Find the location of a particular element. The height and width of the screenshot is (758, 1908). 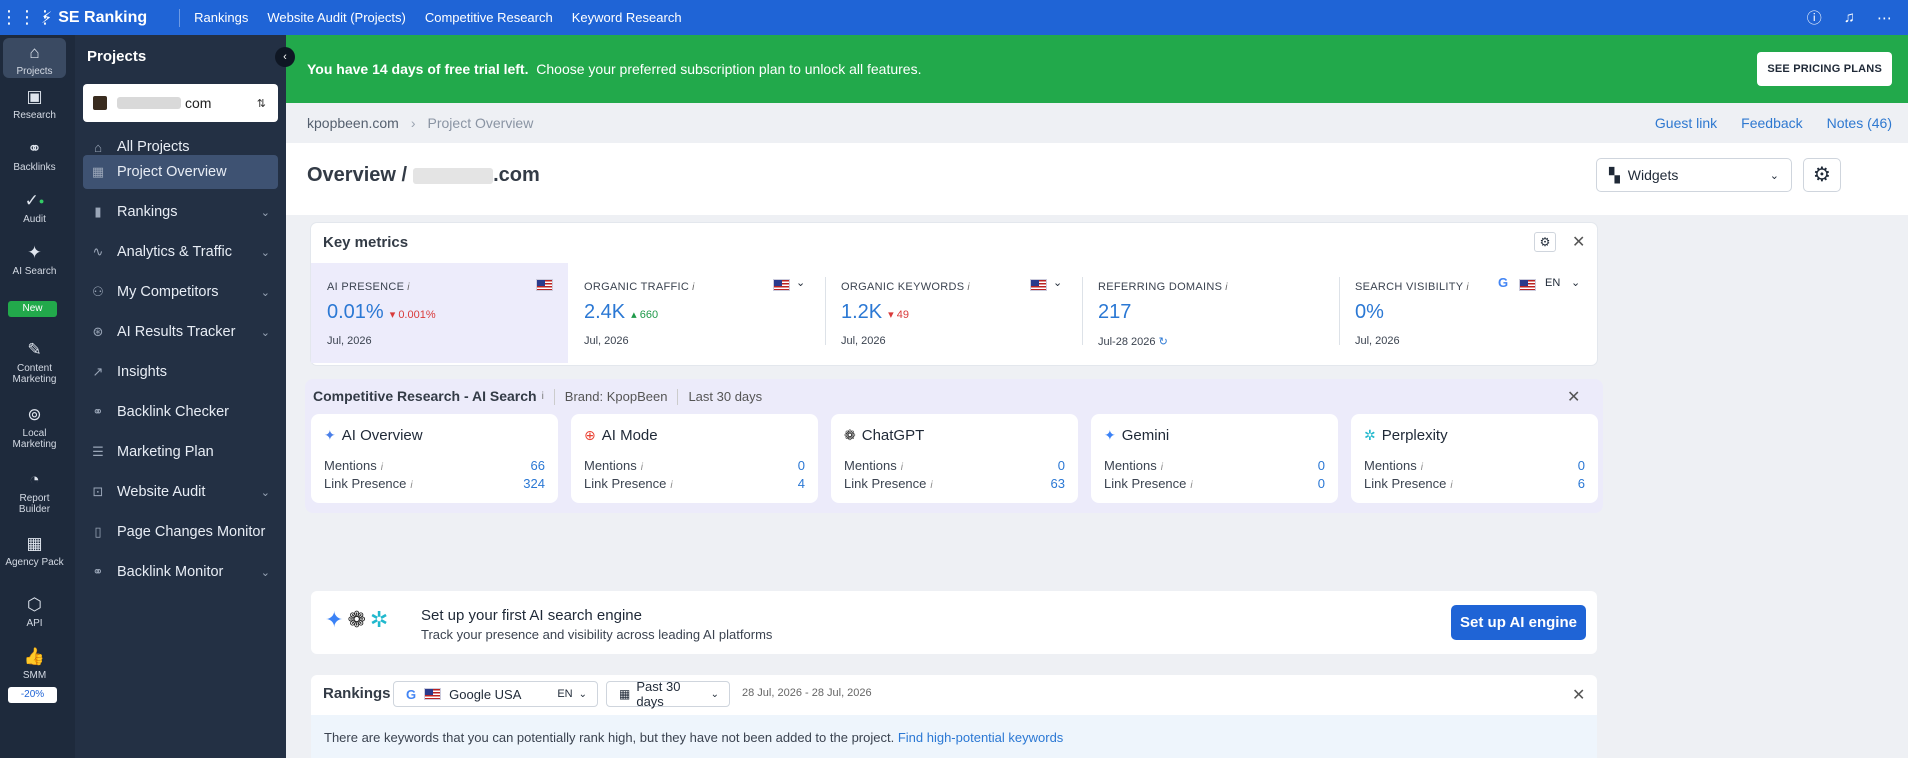

top-nav-rankings: Rankings is located at coordinates (221, 17).